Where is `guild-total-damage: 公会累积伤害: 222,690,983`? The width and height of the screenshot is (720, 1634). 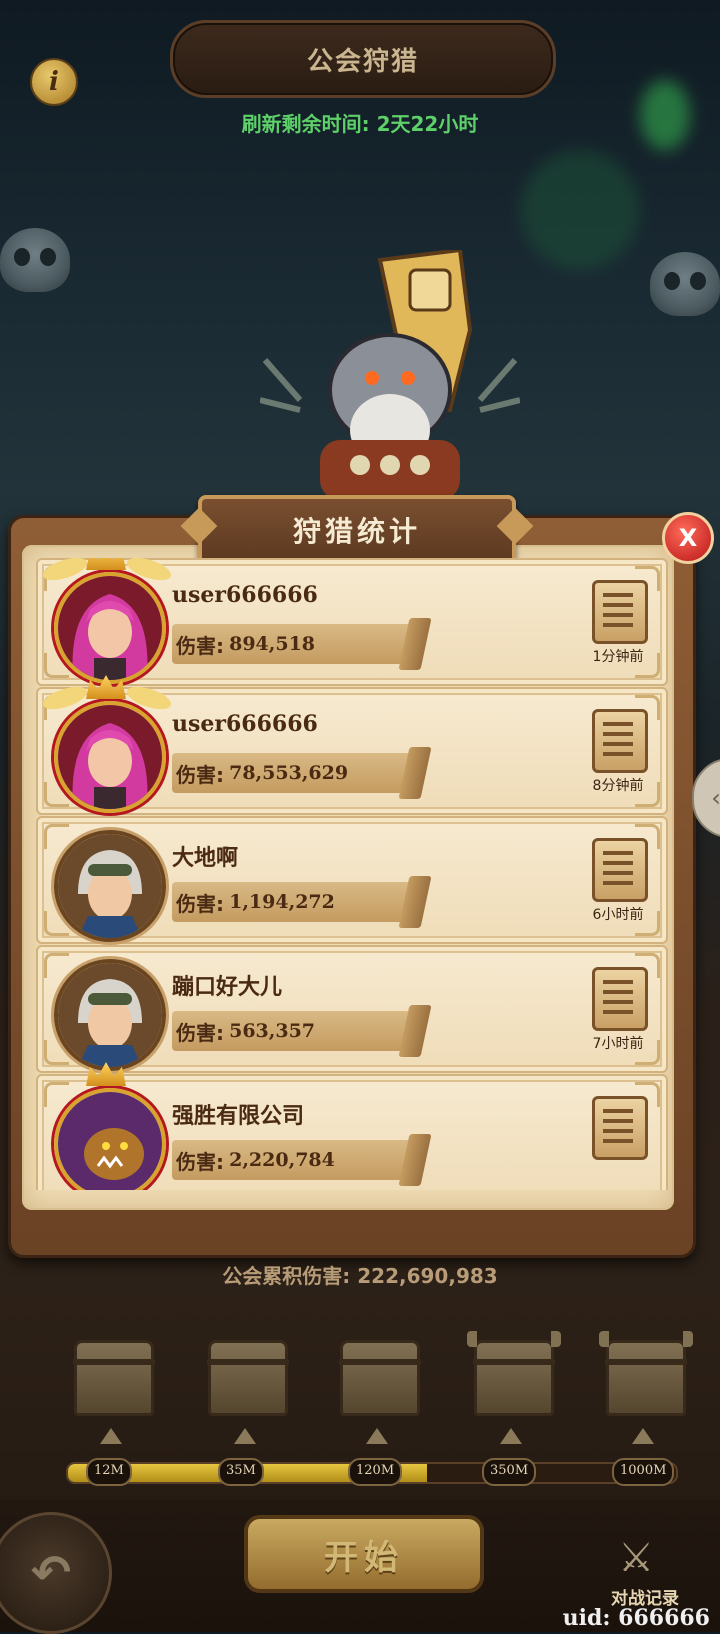
guild-total-damage: 公会累积伤害: 222,690,983 is located at coordinates (360, 1276).